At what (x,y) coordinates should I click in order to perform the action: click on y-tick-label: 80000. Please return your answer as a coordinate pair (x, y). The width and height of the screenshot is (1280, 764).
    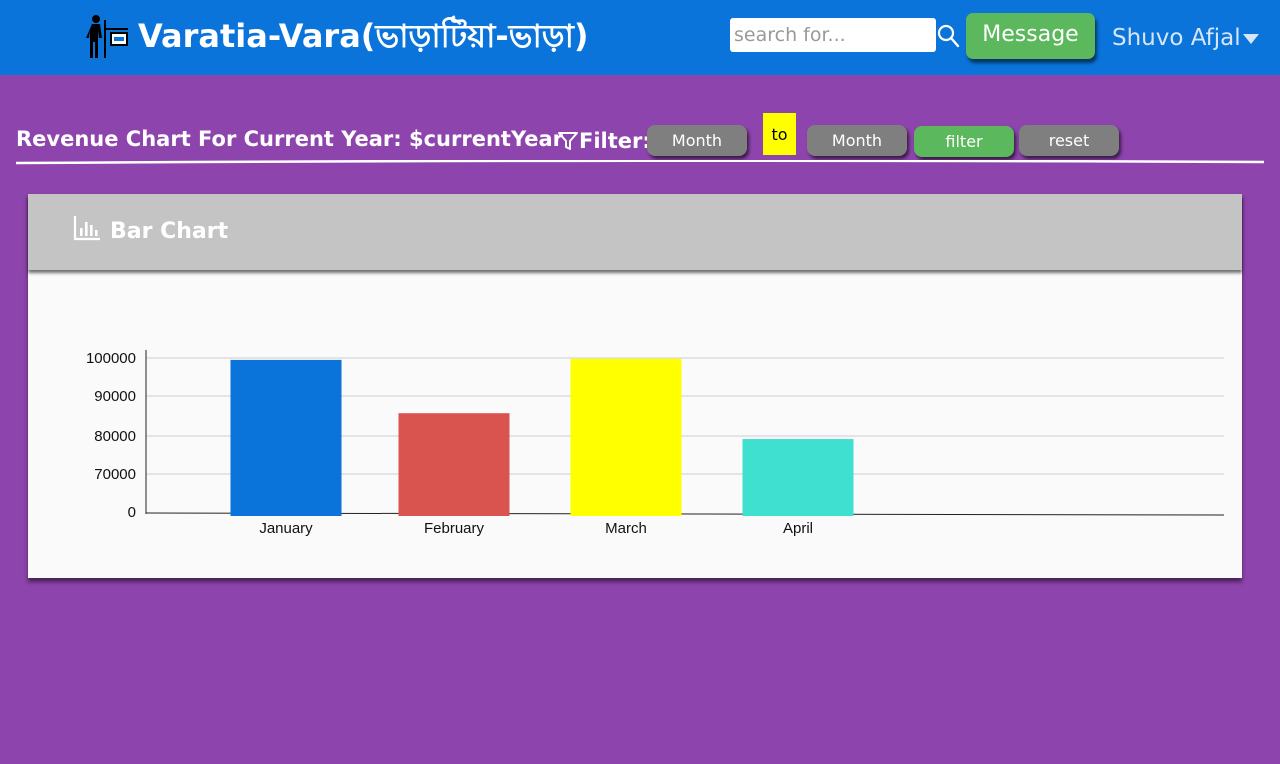
    Looking at the image, I should click on (115, 436).